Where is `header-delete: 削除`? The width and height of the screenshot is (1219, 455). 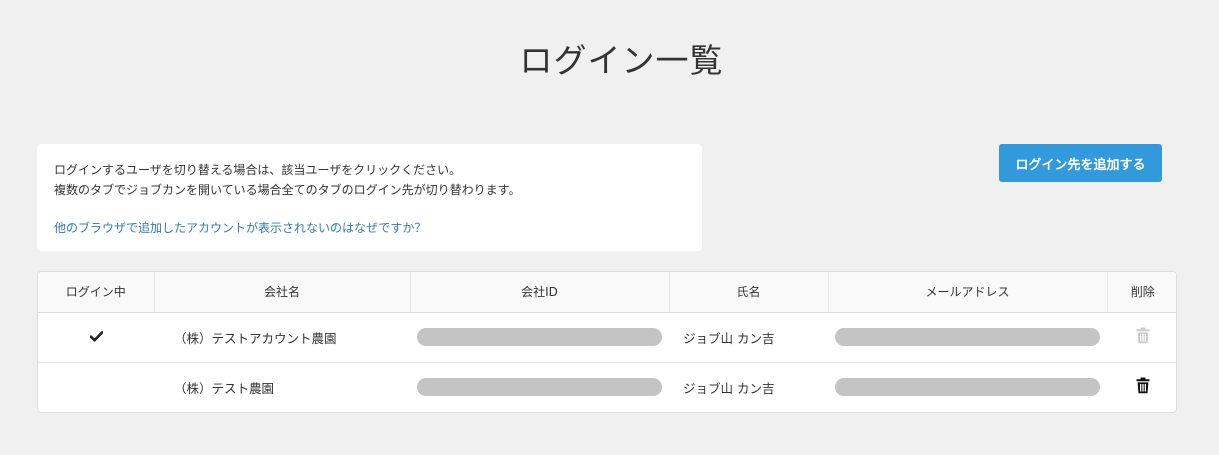 header-delete: 削除 is located at coordinates (1141, 292).